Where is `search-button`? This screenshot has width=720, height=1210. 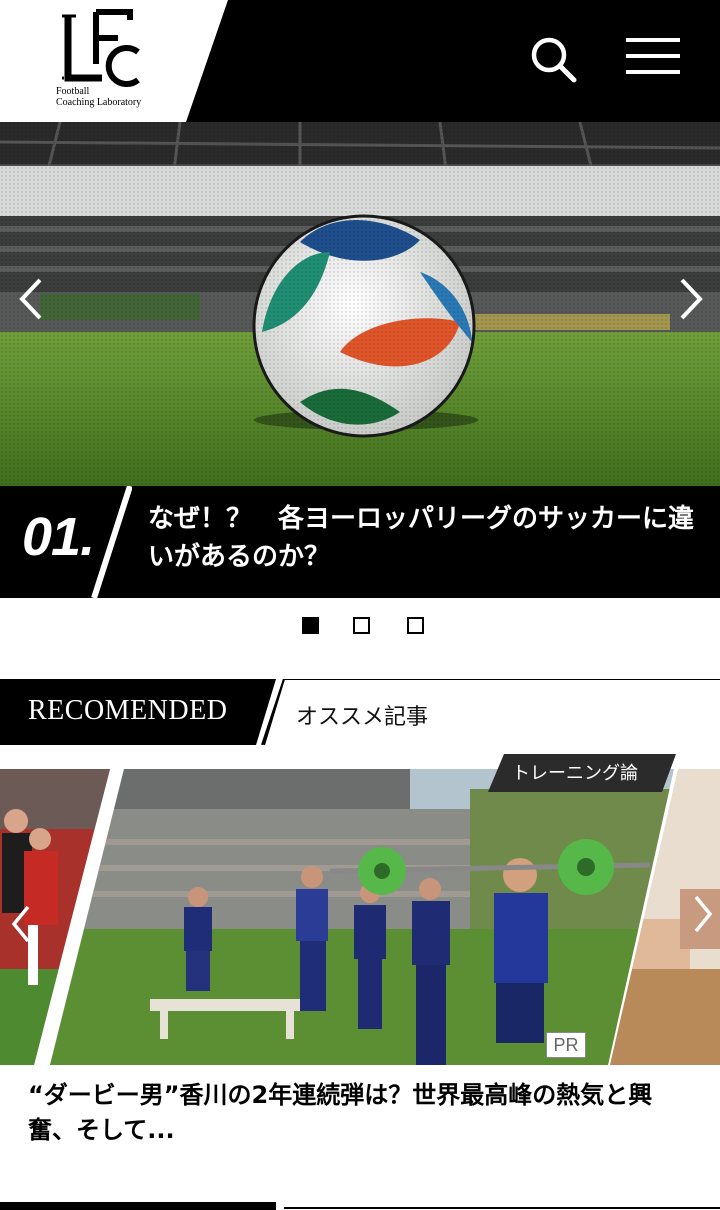
search-button is located at coordinates (554, 60).